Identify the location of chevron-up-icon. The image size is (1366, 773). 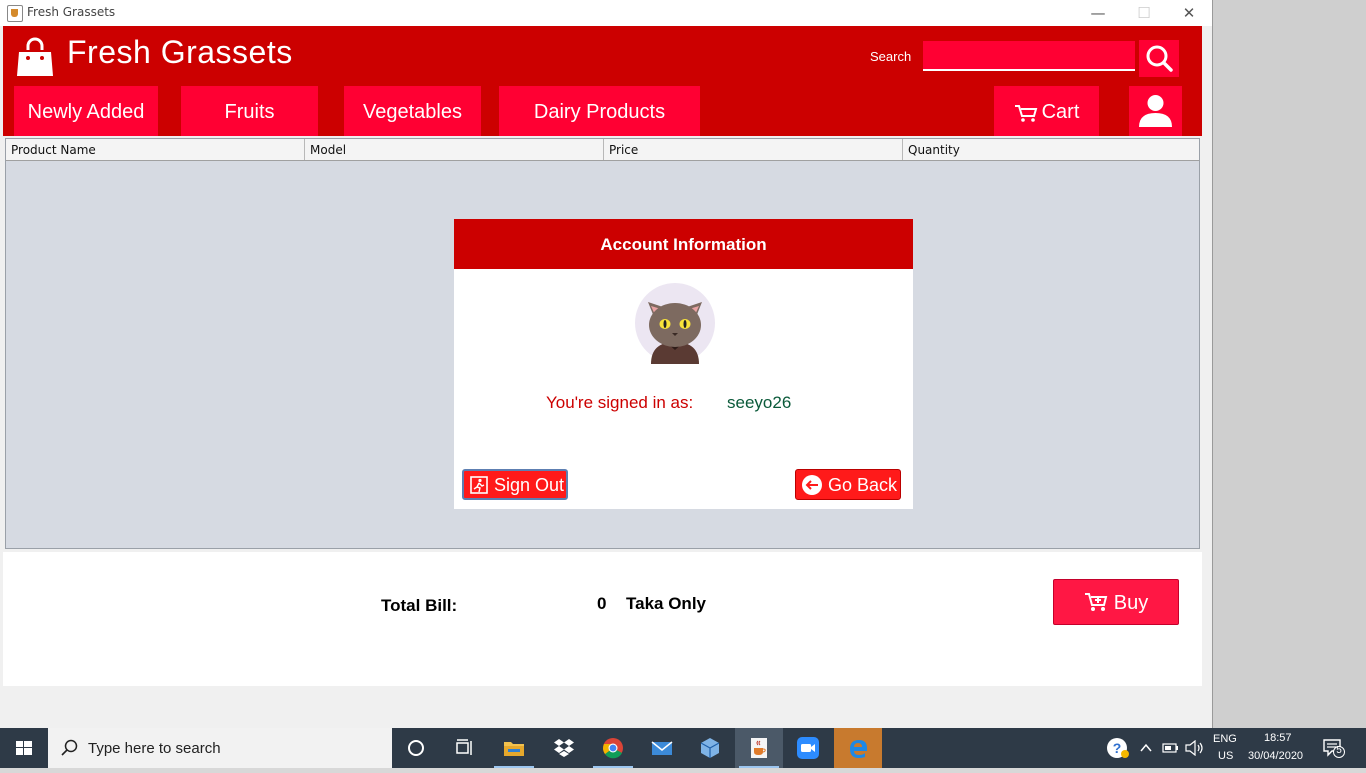
(1146, 748).